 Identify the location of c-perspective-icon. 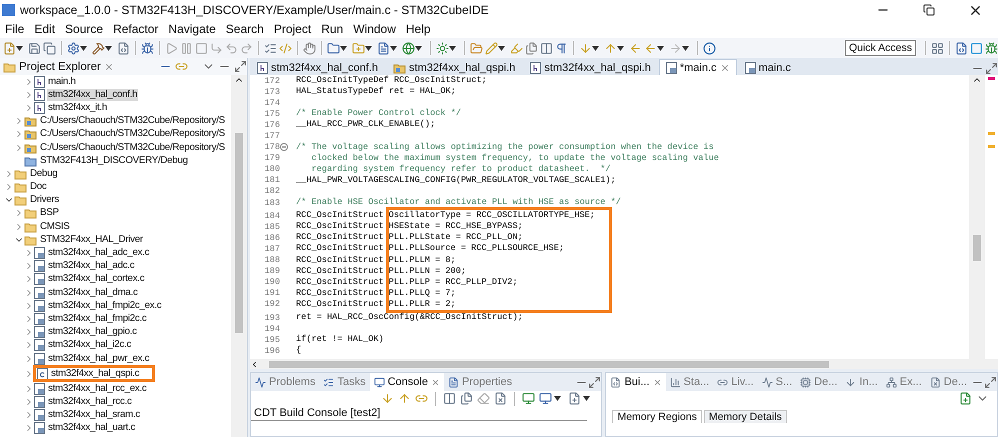
(961, 48).